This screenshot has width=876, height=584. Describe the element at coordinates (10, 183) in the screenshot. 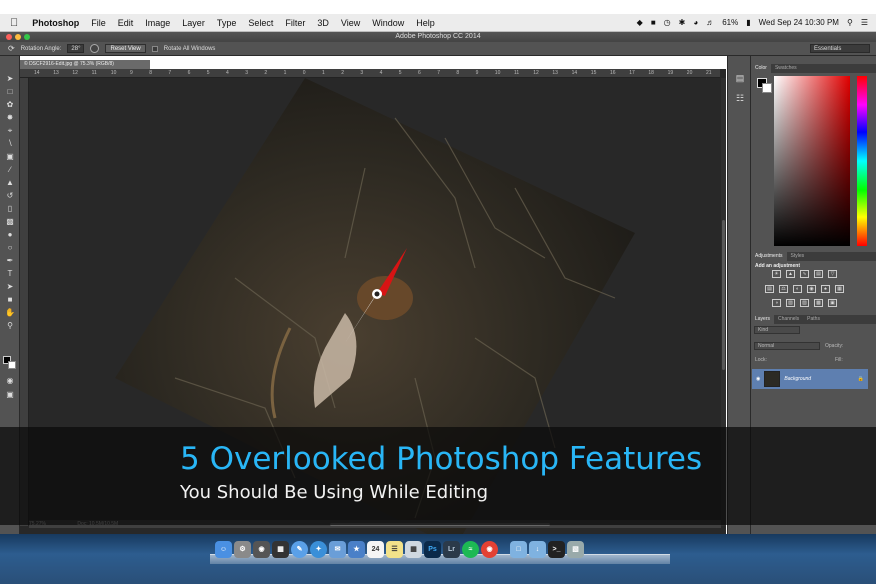

I see `clone-stamp-tool-icon: ▲` at that location.